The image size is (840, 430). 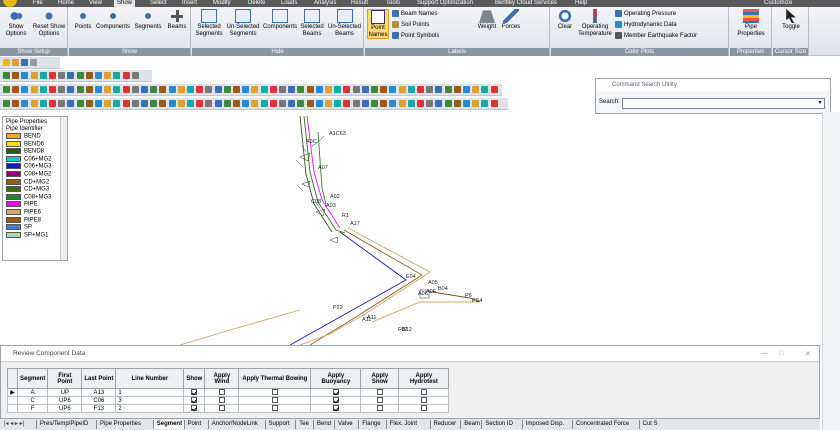 I want to click on hide-unselected-segments-button: Un-Selected Segments, so click(x=243, y=23).